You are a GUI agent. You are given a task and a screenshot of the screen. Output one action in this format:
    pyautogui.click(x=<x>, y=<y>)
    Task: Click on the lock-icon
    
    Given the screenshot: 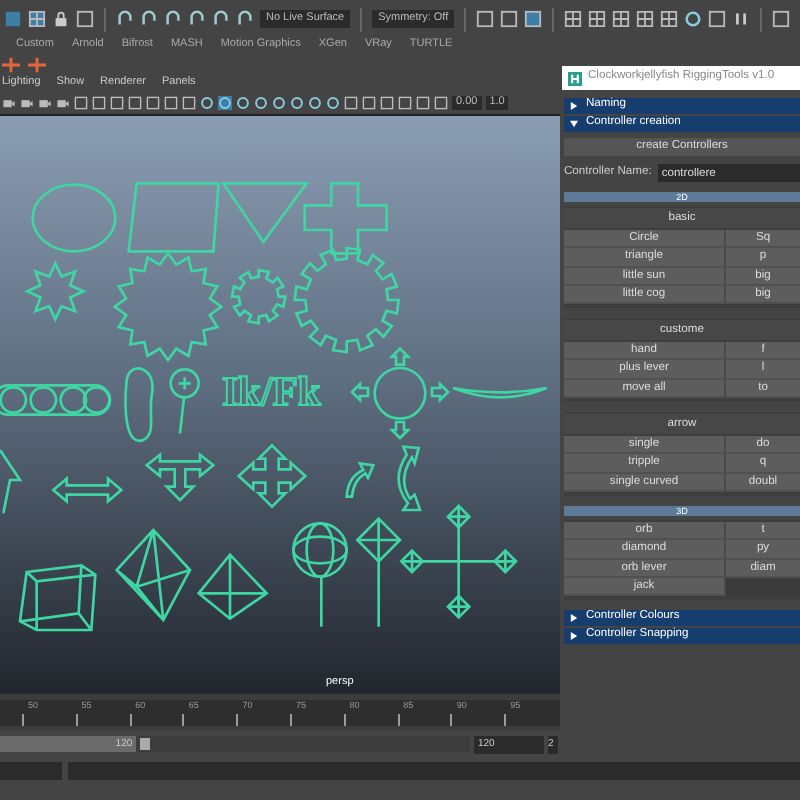 What is the action you would take?
    pyautogui.click(x=61, y=19)
    